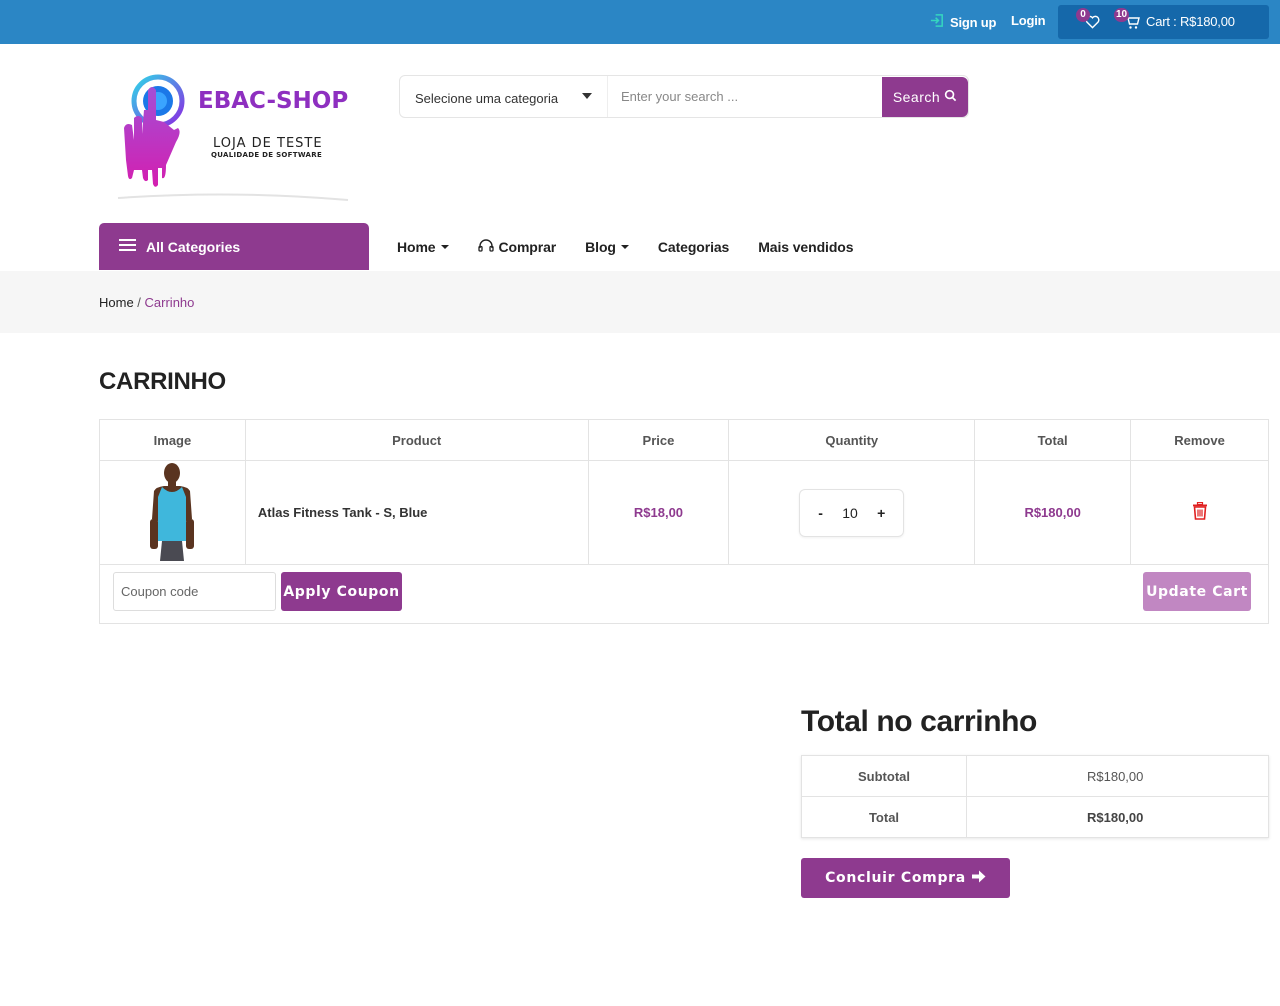 Image resolution: width=1280 pixels, height=1006 pixels. Describe the element at coordinates (658, 512) in the screenshot. I see `product-price: R$18,00` at that location.